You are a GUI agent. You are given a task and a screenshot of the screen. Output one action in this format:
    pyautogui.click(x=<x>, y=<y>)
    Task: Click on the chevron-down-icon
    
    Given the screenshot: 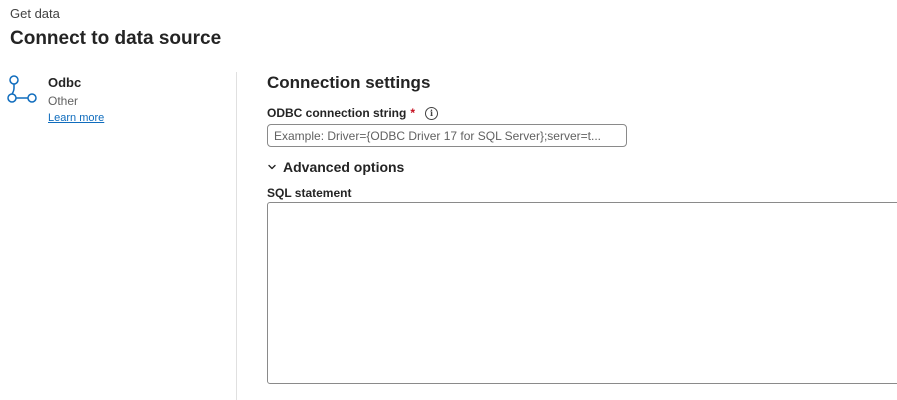 What is the action you would take?
    pyautogui.click(x=272, y=167)
    